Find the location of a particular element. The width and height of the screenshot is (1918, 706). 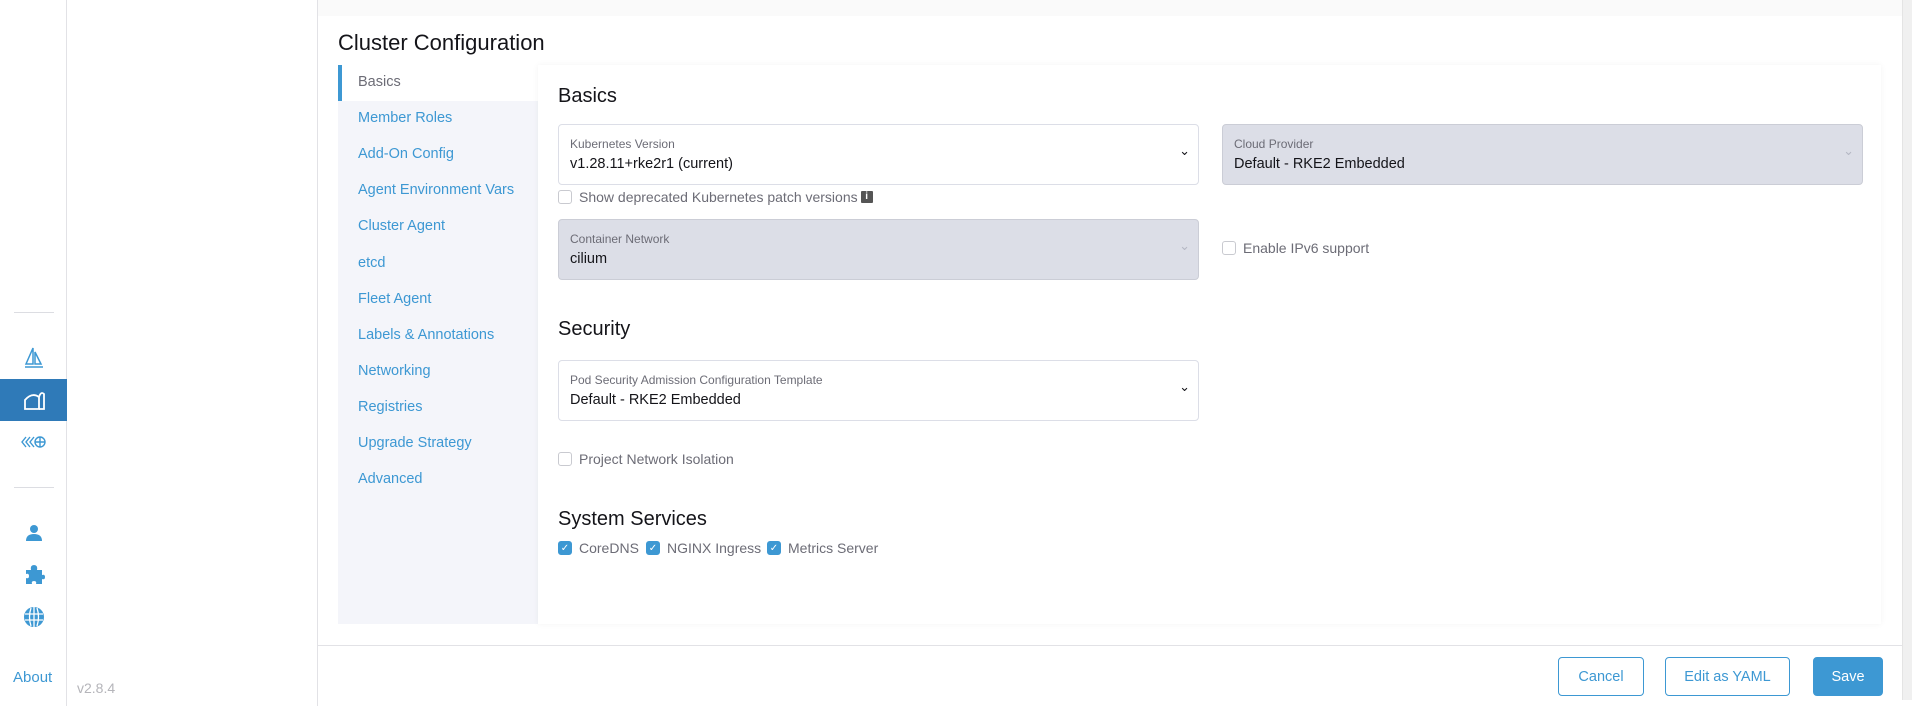

footer-divider is located at coordinates (1110, 645).